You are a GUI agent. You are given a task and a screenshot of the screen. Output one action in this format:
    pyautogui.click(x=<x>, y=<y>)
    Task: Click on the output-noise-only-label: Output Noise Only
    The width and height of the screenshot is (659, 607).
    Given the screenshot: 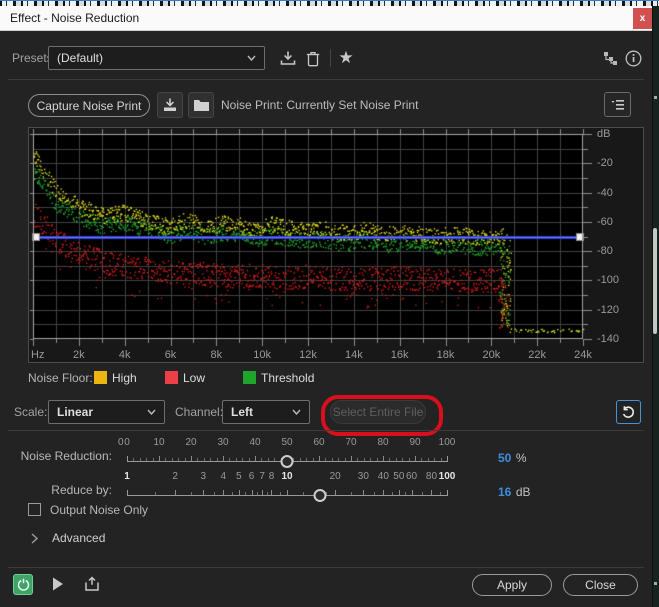 What is the action you would take?
    pyautogui.click(x=99, y=510)
    